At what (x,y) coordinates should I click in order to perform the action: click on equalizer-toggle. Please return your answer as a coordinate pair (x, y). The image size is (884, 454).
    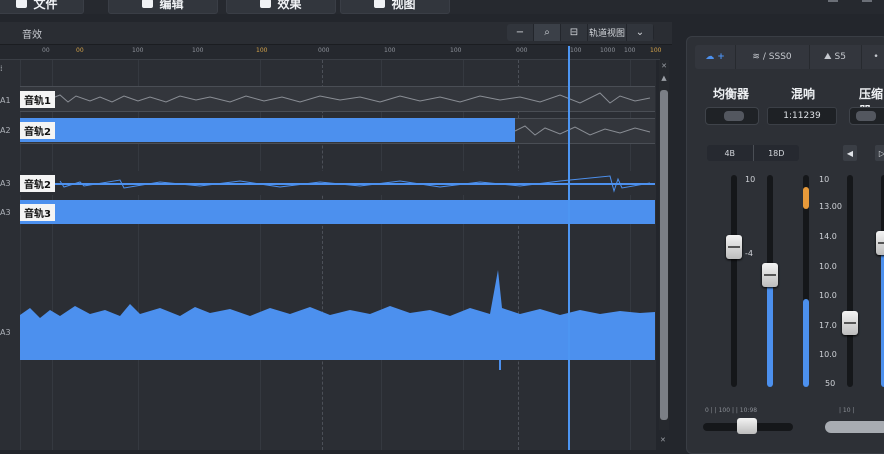
    Looking at the image, I should click on (732, 116).